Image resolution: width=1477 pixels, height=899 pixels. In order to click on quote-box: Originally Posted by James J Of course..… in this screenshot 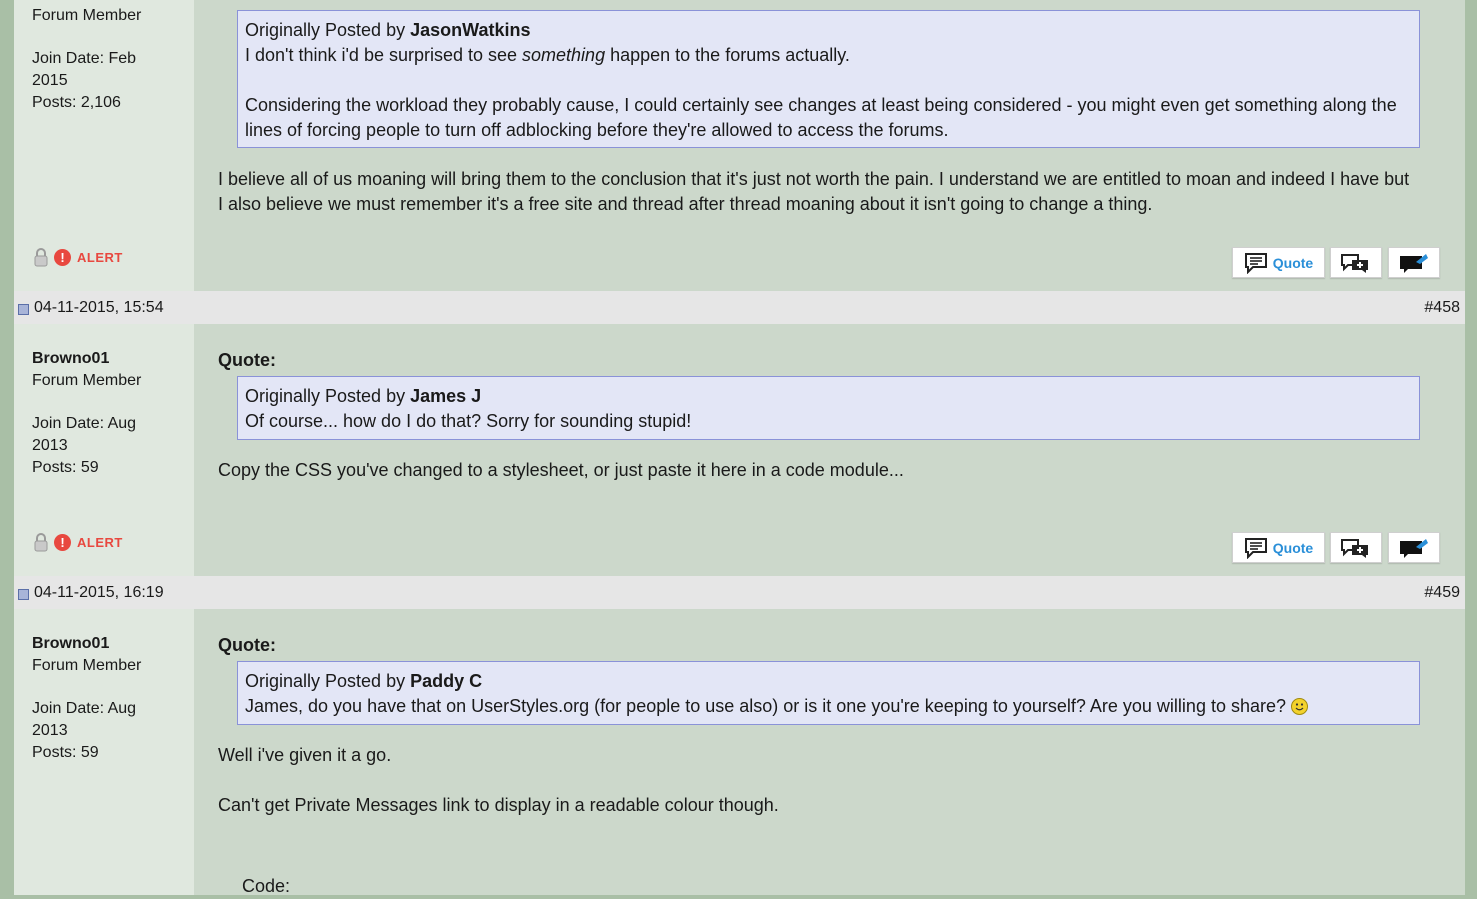, I will do `click(828, 408)`.